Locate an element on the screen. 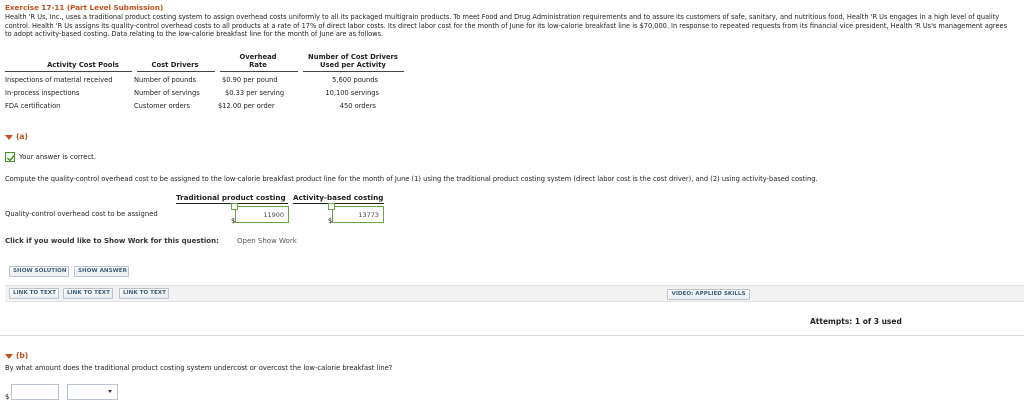 Image resolution: width=1024 pixels, height=408 pixels. part-b-toggle: (b) is located at coordinates (16, 355).